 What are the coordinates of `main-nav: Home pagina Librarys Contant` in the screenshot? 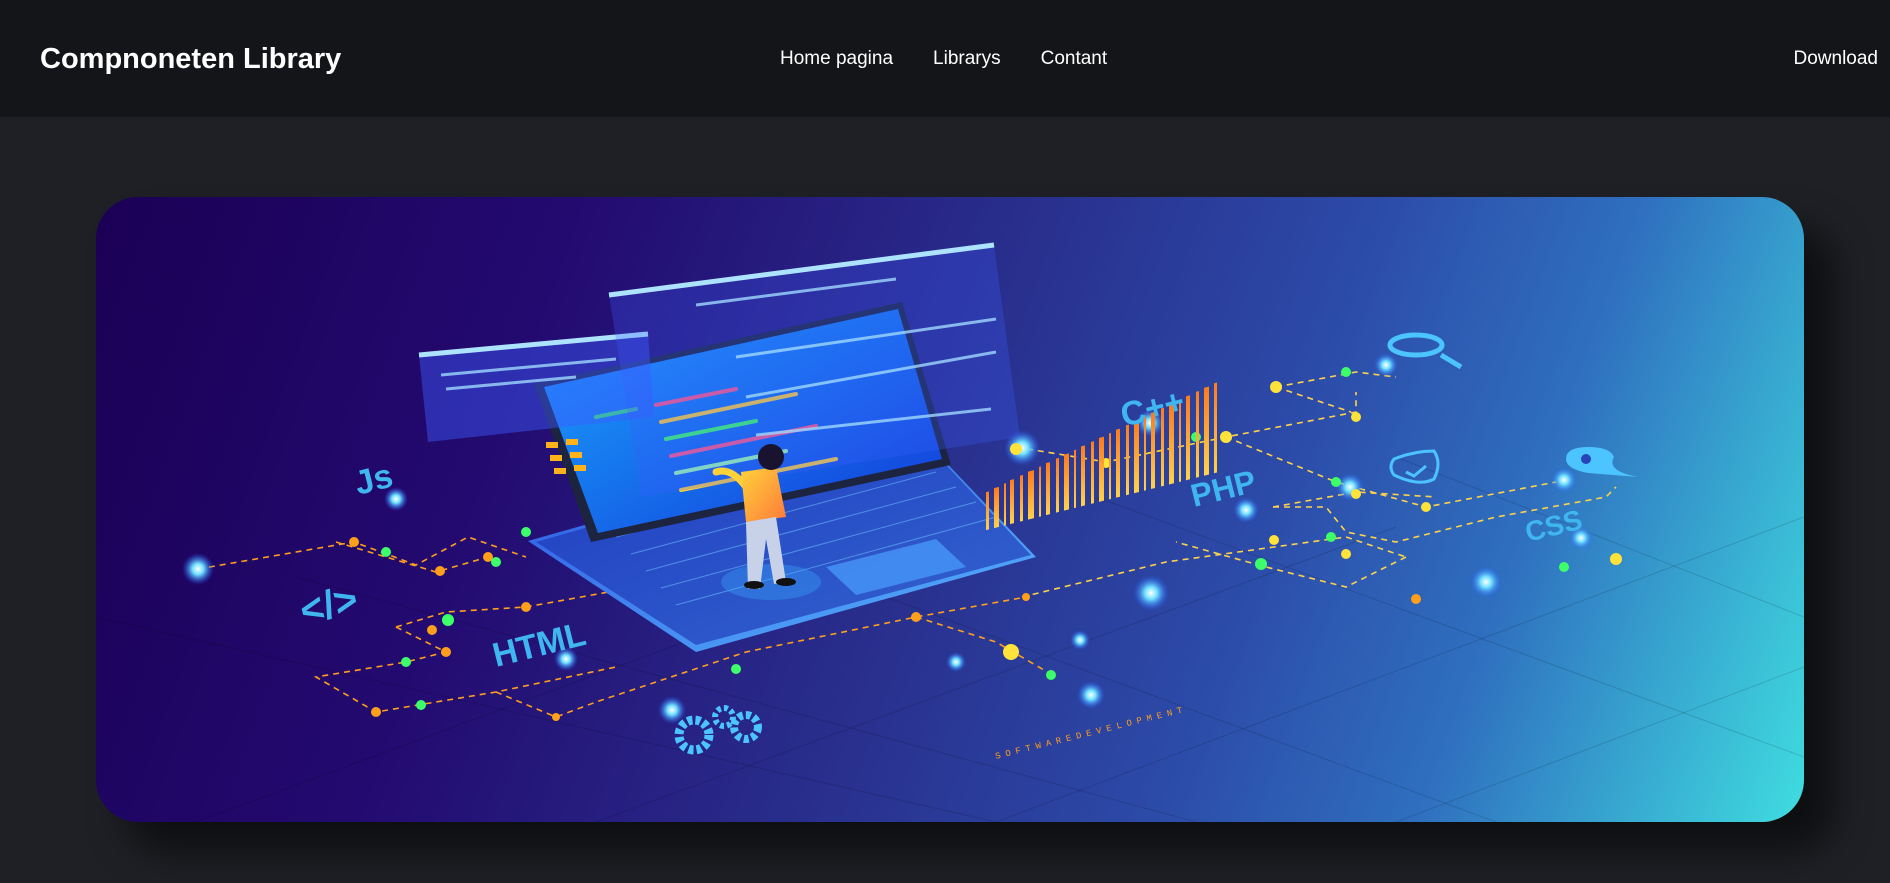 It's located at (943, 59).